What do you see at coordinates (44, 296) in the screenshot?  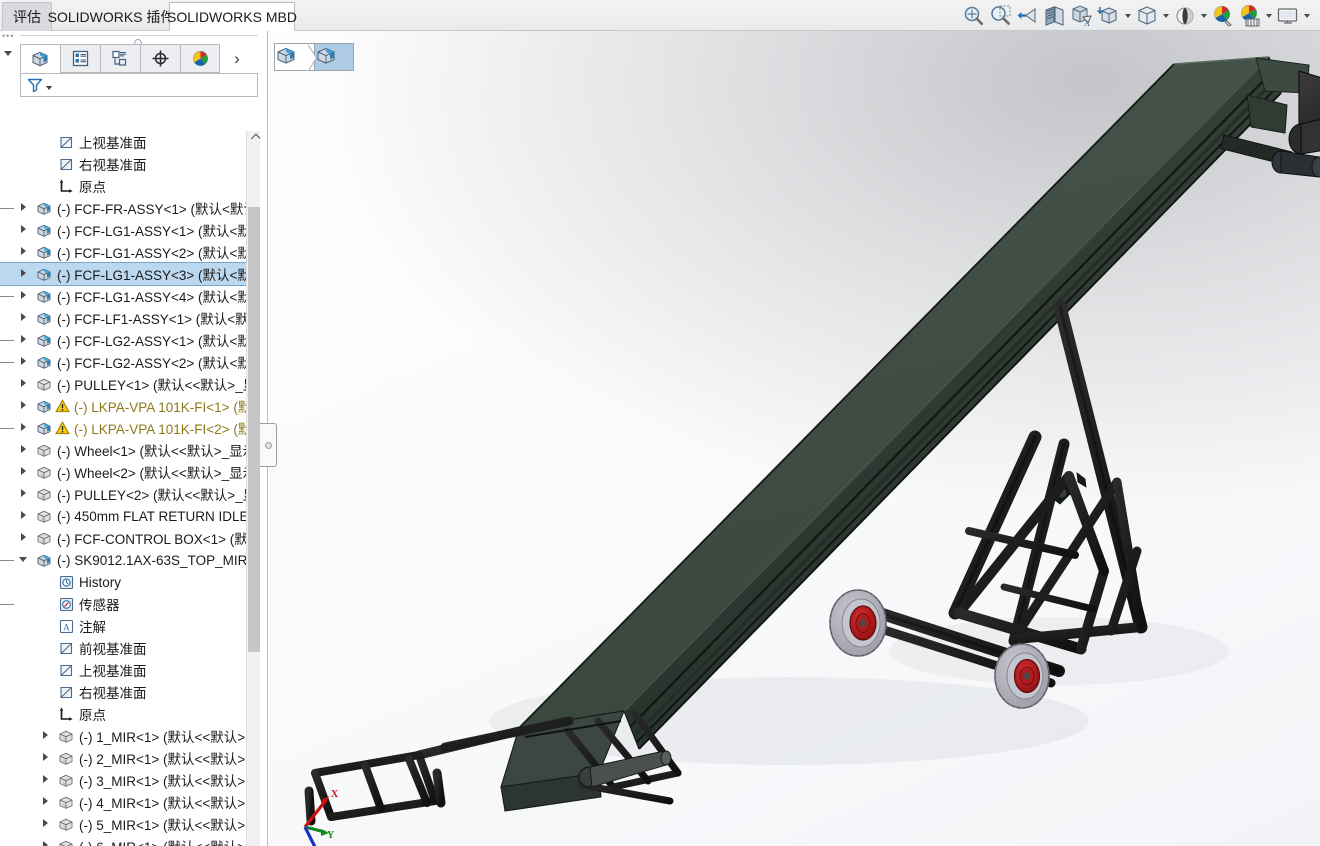 I see `assembly-icon` at bounding box center [44, 296].